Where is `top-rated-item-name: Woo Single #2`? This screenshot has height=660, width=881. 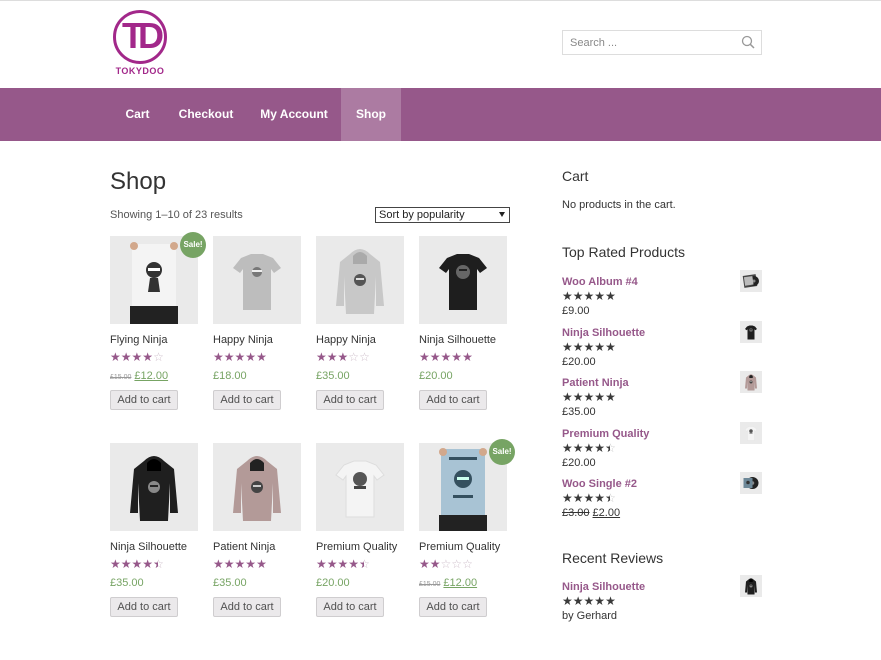 top-rated-item-name: Woo Single #2 is located at coordinates (599, 484).